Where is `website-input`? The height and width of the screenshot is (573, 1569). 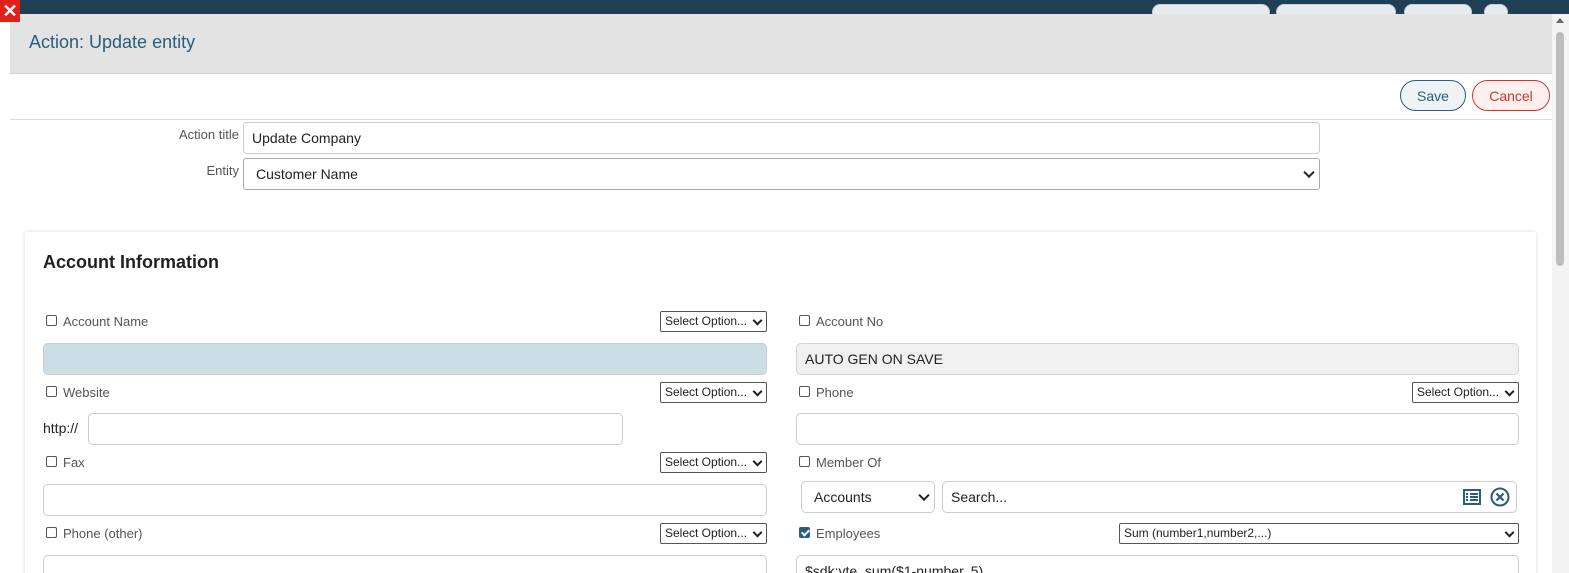
website-input is located at coordinates (355, 429).